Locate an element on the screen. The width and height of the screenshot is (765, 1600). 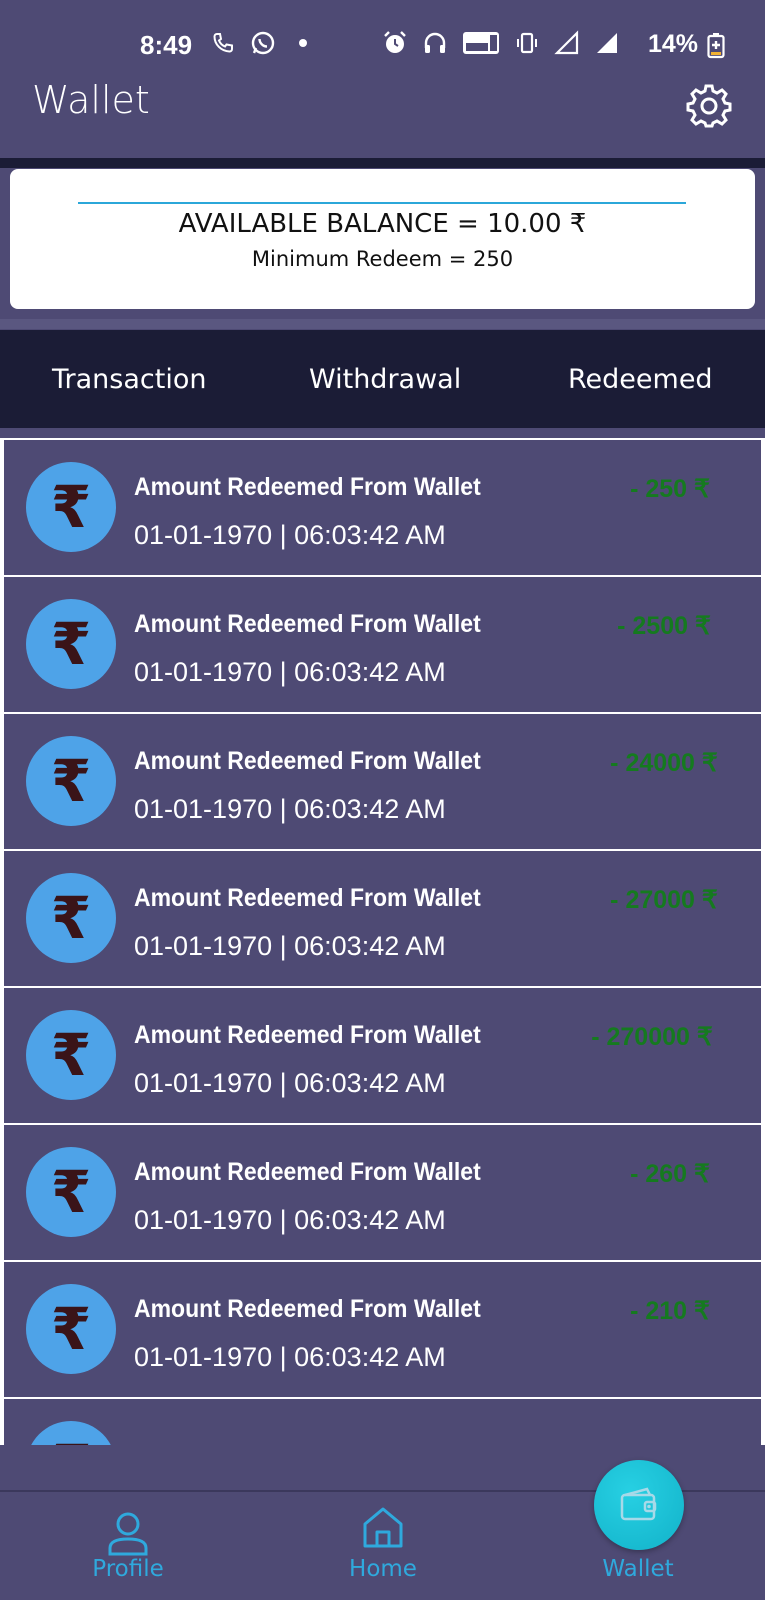
item-amount: - 260 ₹ is located at coordinates (670, 1174).